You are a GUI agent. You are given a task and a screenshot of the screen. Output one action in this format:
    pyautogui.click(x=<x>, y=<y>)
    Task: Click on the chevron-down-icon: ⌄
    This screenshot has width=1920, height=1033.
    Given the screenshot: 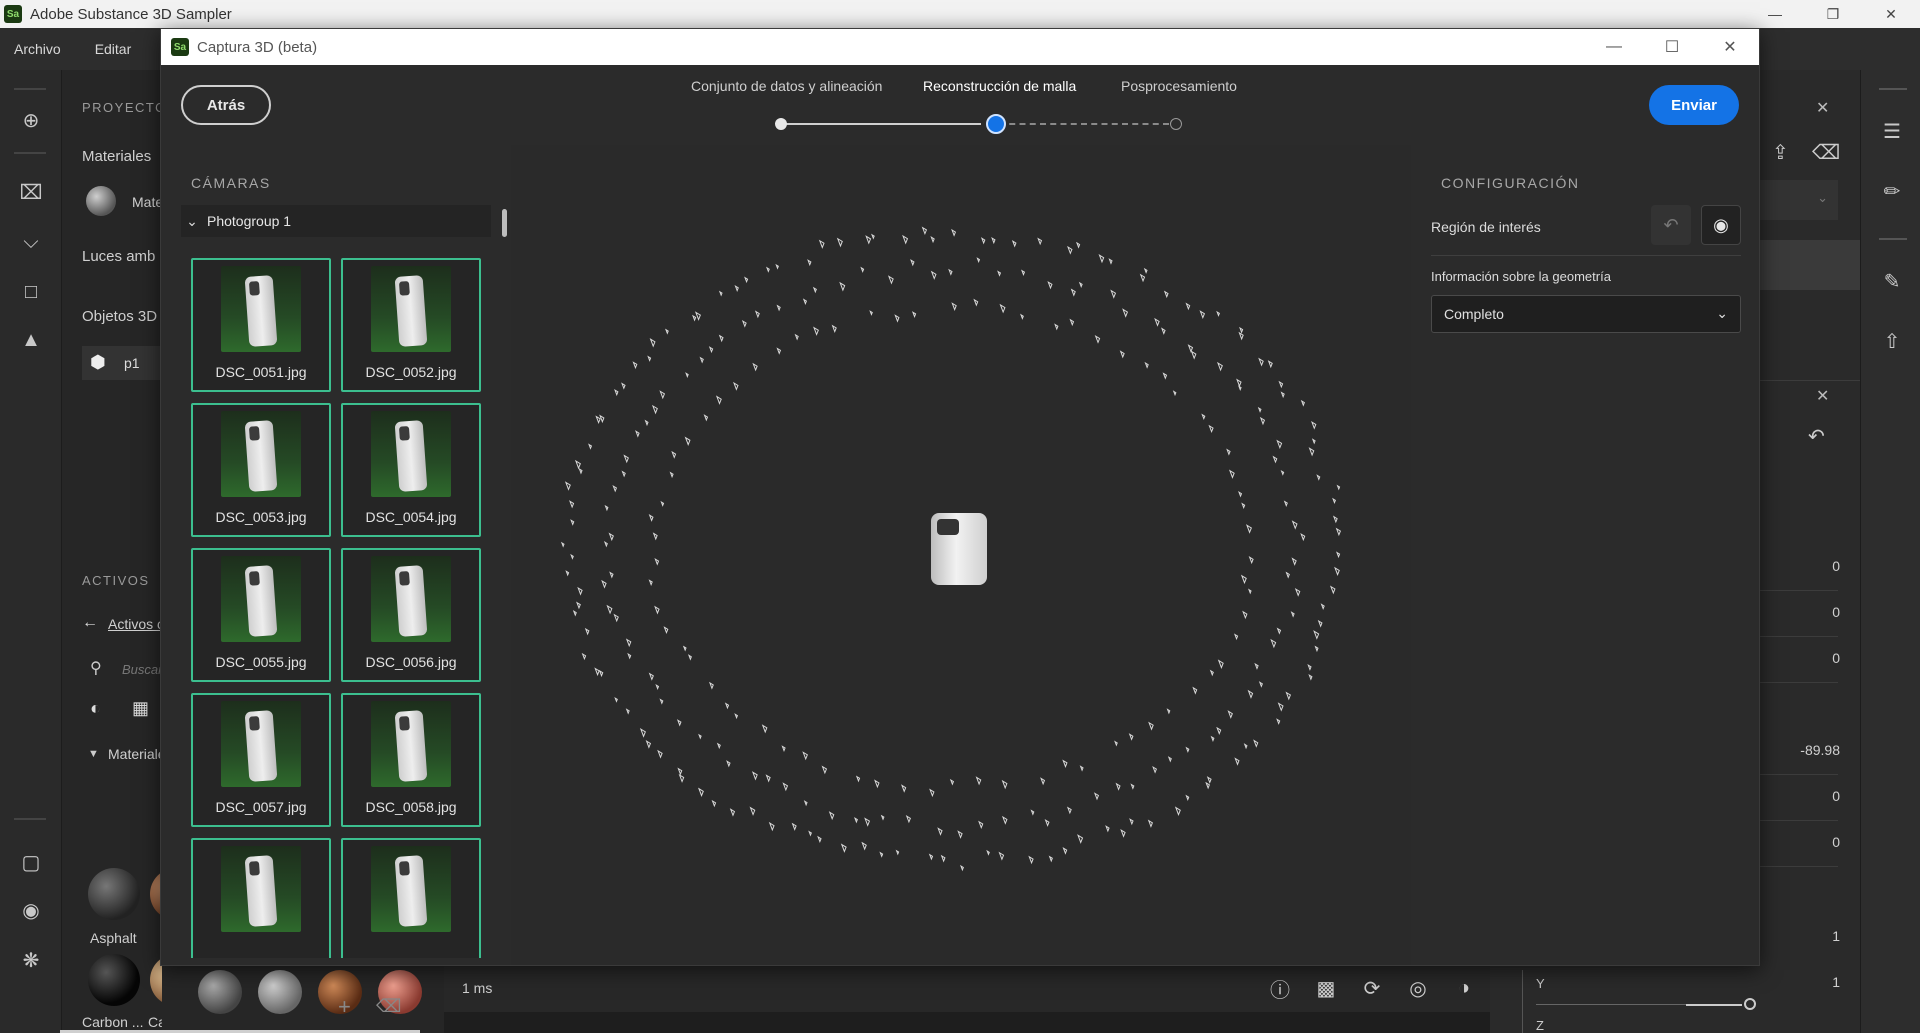 What is the action you would take?
    pyautogui.click(x=192, y=221)
    